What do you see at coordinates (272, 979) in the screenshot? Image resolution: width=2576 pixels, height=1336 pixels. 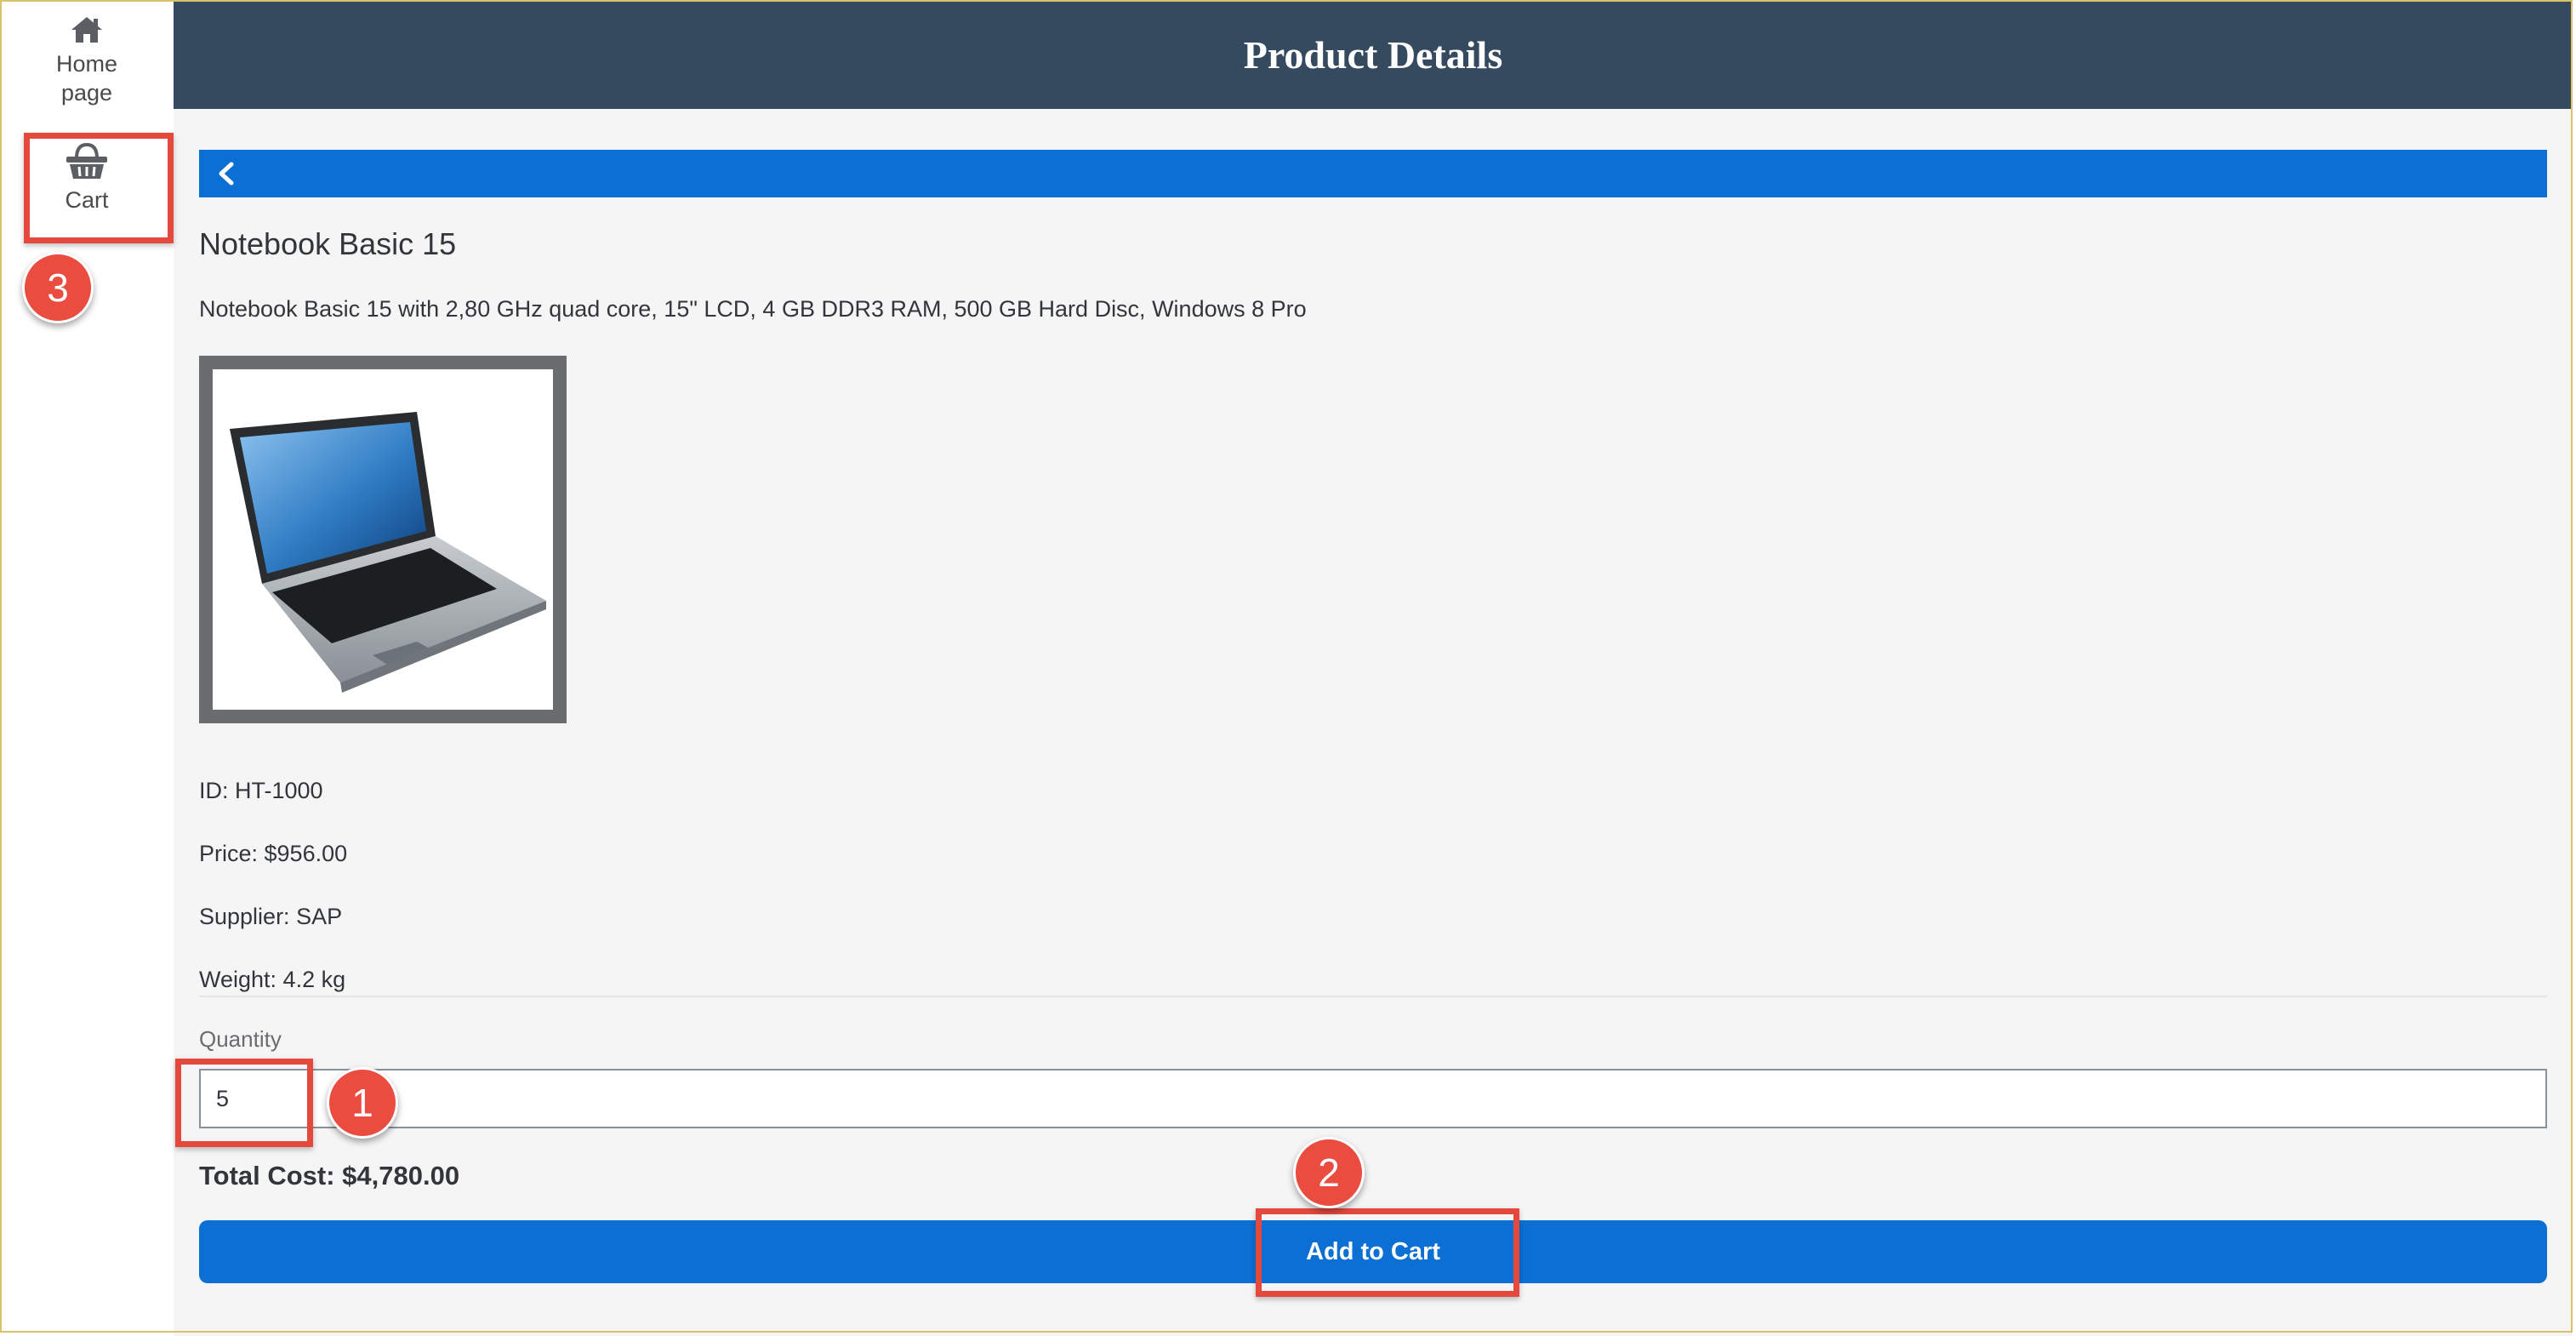 I see `product-weight: Weight: 4.2 kg` at bounding box center [272, 979].